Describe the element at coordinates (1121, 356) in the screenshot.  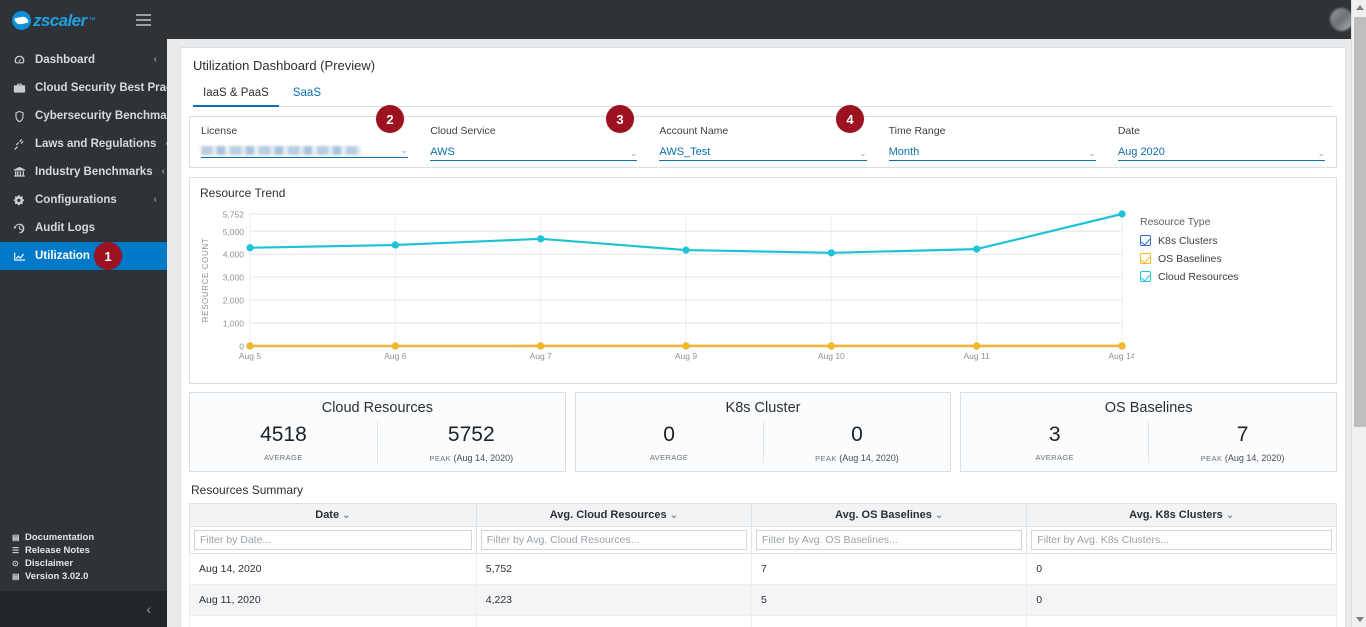
I see `svg-text: Aug 14` at that location.